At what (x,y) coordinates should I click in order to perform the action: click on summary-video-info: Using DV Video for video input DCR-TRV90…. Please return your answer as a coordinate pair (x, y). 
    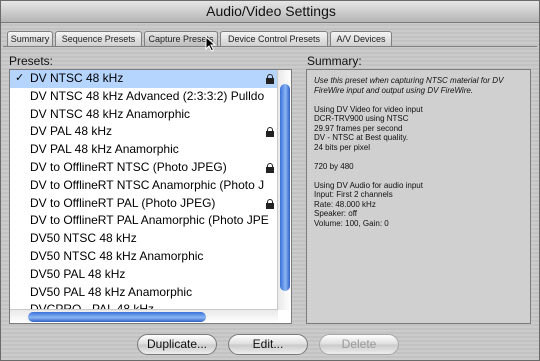
    Looking at the image, I should click on (368, 128).